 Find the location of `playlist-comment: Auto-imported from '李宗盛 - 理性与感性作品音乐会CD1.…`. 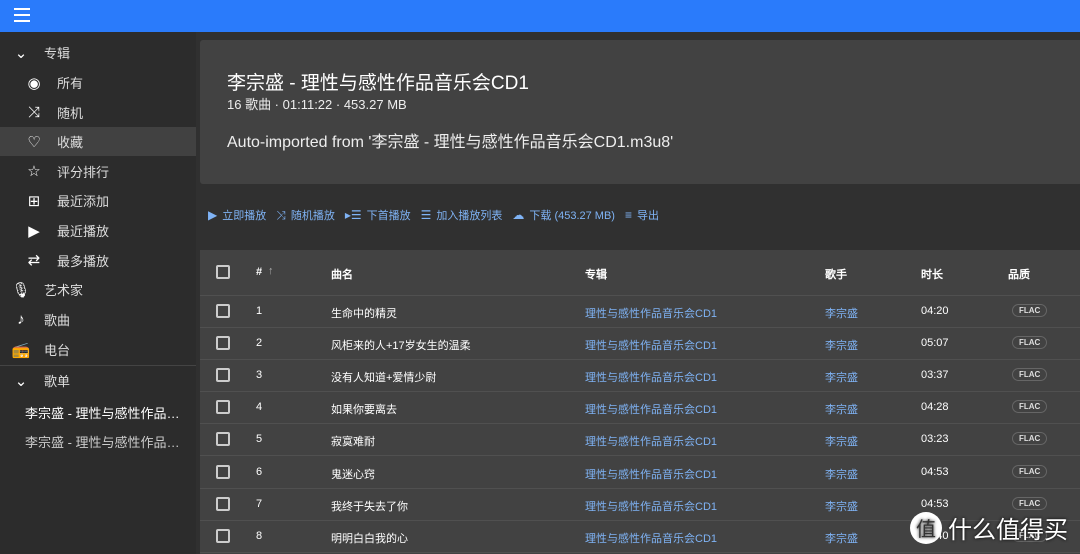

playlist-comment: Auto-imported from '李宗盛 - 理性与感性作品音乐会CD1.… is located at coordinates (450, 142).